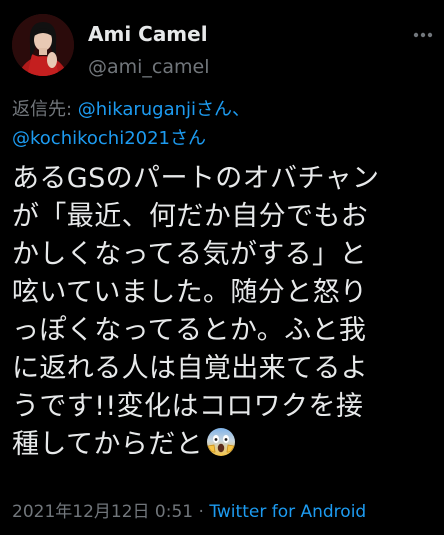 This screenshot has height=535, width=444. What do you see at coordinates (287, 512) in the screenshot?
I see `source-link: Twitter for Android` at bounding box center [287, 512].